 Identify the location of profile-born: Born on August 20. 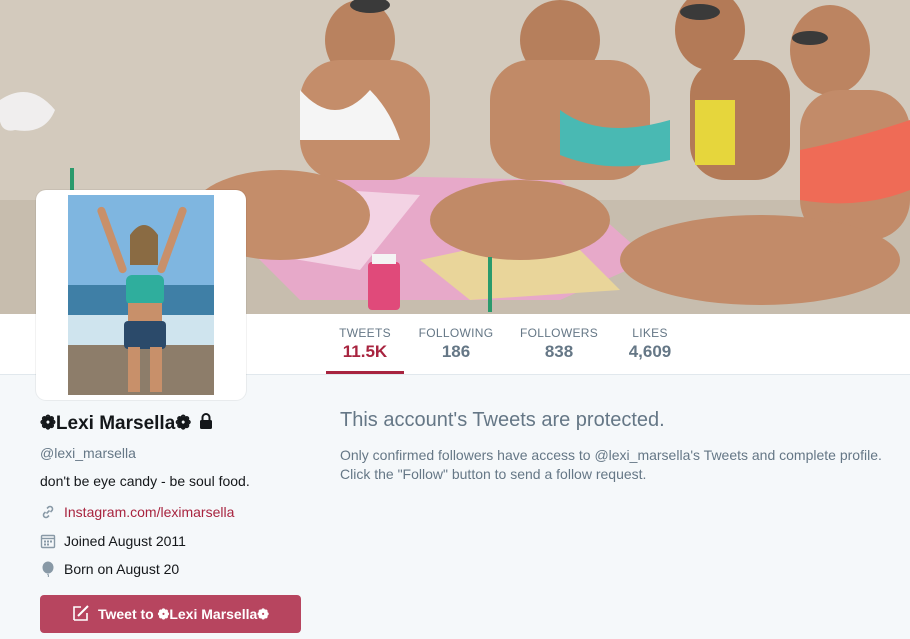
(122, 569).